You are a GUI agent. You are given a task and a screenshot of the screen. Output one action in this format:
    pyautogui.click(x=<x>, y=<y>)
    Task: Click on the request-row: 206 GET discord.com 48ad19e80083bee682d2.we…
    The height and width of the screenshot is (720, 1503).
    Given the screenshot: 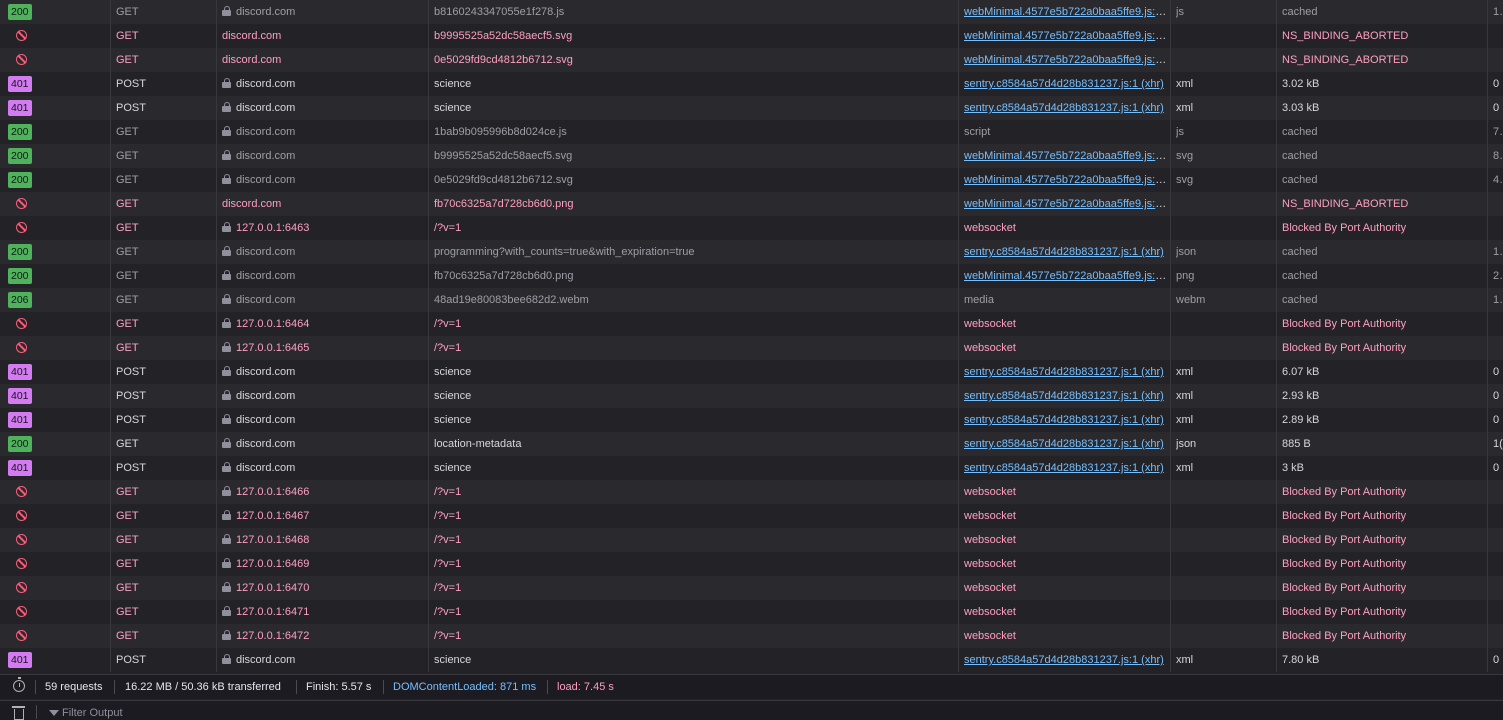 What is the action you would take?
    pyautogui.click(x=751, y=300)
    